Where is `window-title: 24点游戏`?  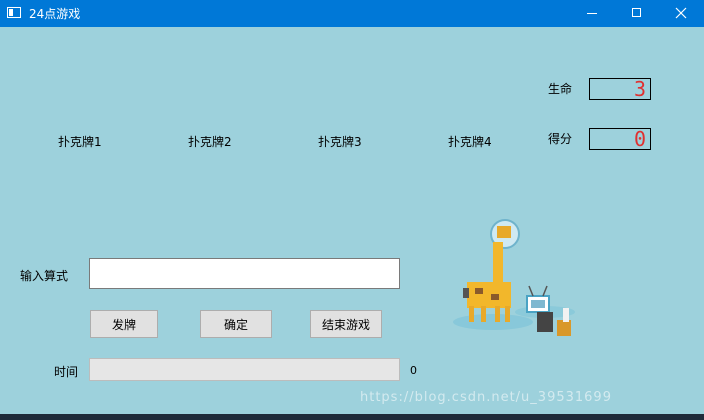
window-title: 24点游戏 is located at coordinates (55, 14).